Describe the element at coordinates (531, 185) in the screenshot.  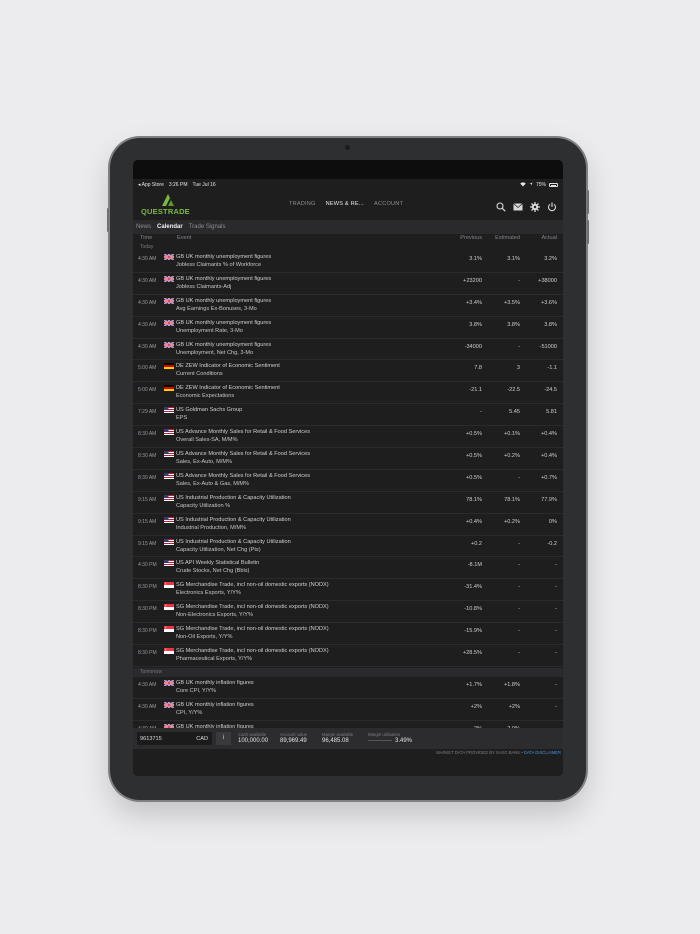
I see `location-icon` at that location.